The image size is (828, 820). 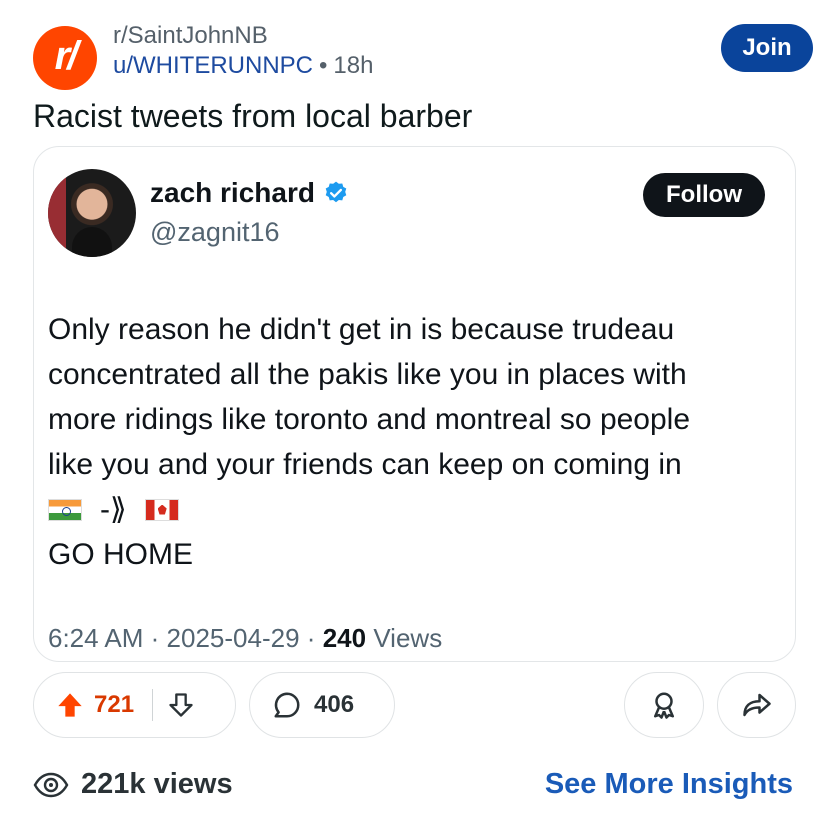 I want to click on arrow-text: -⟫, so click(x=113, y=509).